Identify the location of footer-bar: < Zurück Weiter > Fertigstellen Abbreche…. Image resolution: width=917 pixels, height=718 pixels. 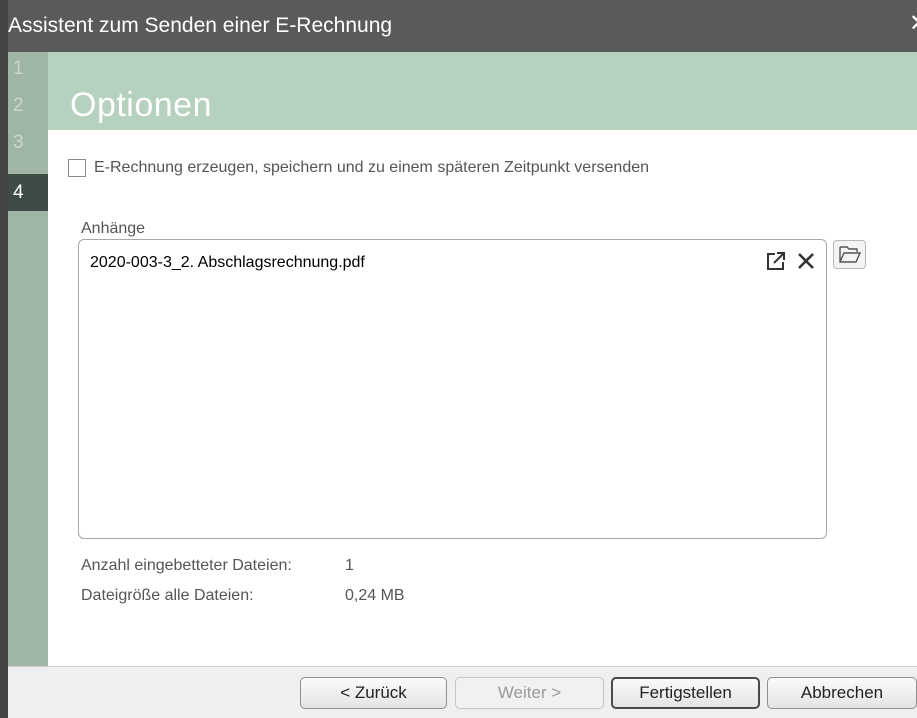
(462, 692).